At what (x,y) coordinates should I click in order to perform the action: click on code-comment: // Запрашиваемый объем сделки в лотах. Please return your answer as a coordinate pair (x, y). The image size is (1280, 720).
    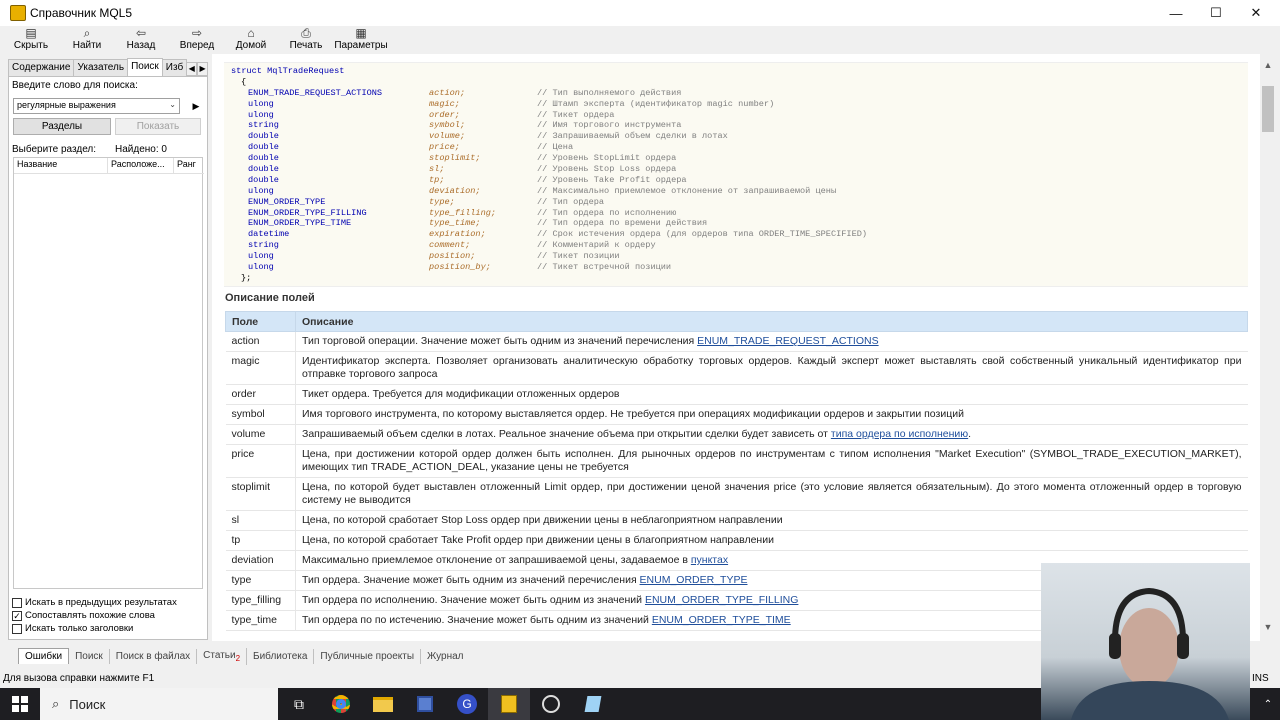
    Looking at the image, I should click on (632, 136).